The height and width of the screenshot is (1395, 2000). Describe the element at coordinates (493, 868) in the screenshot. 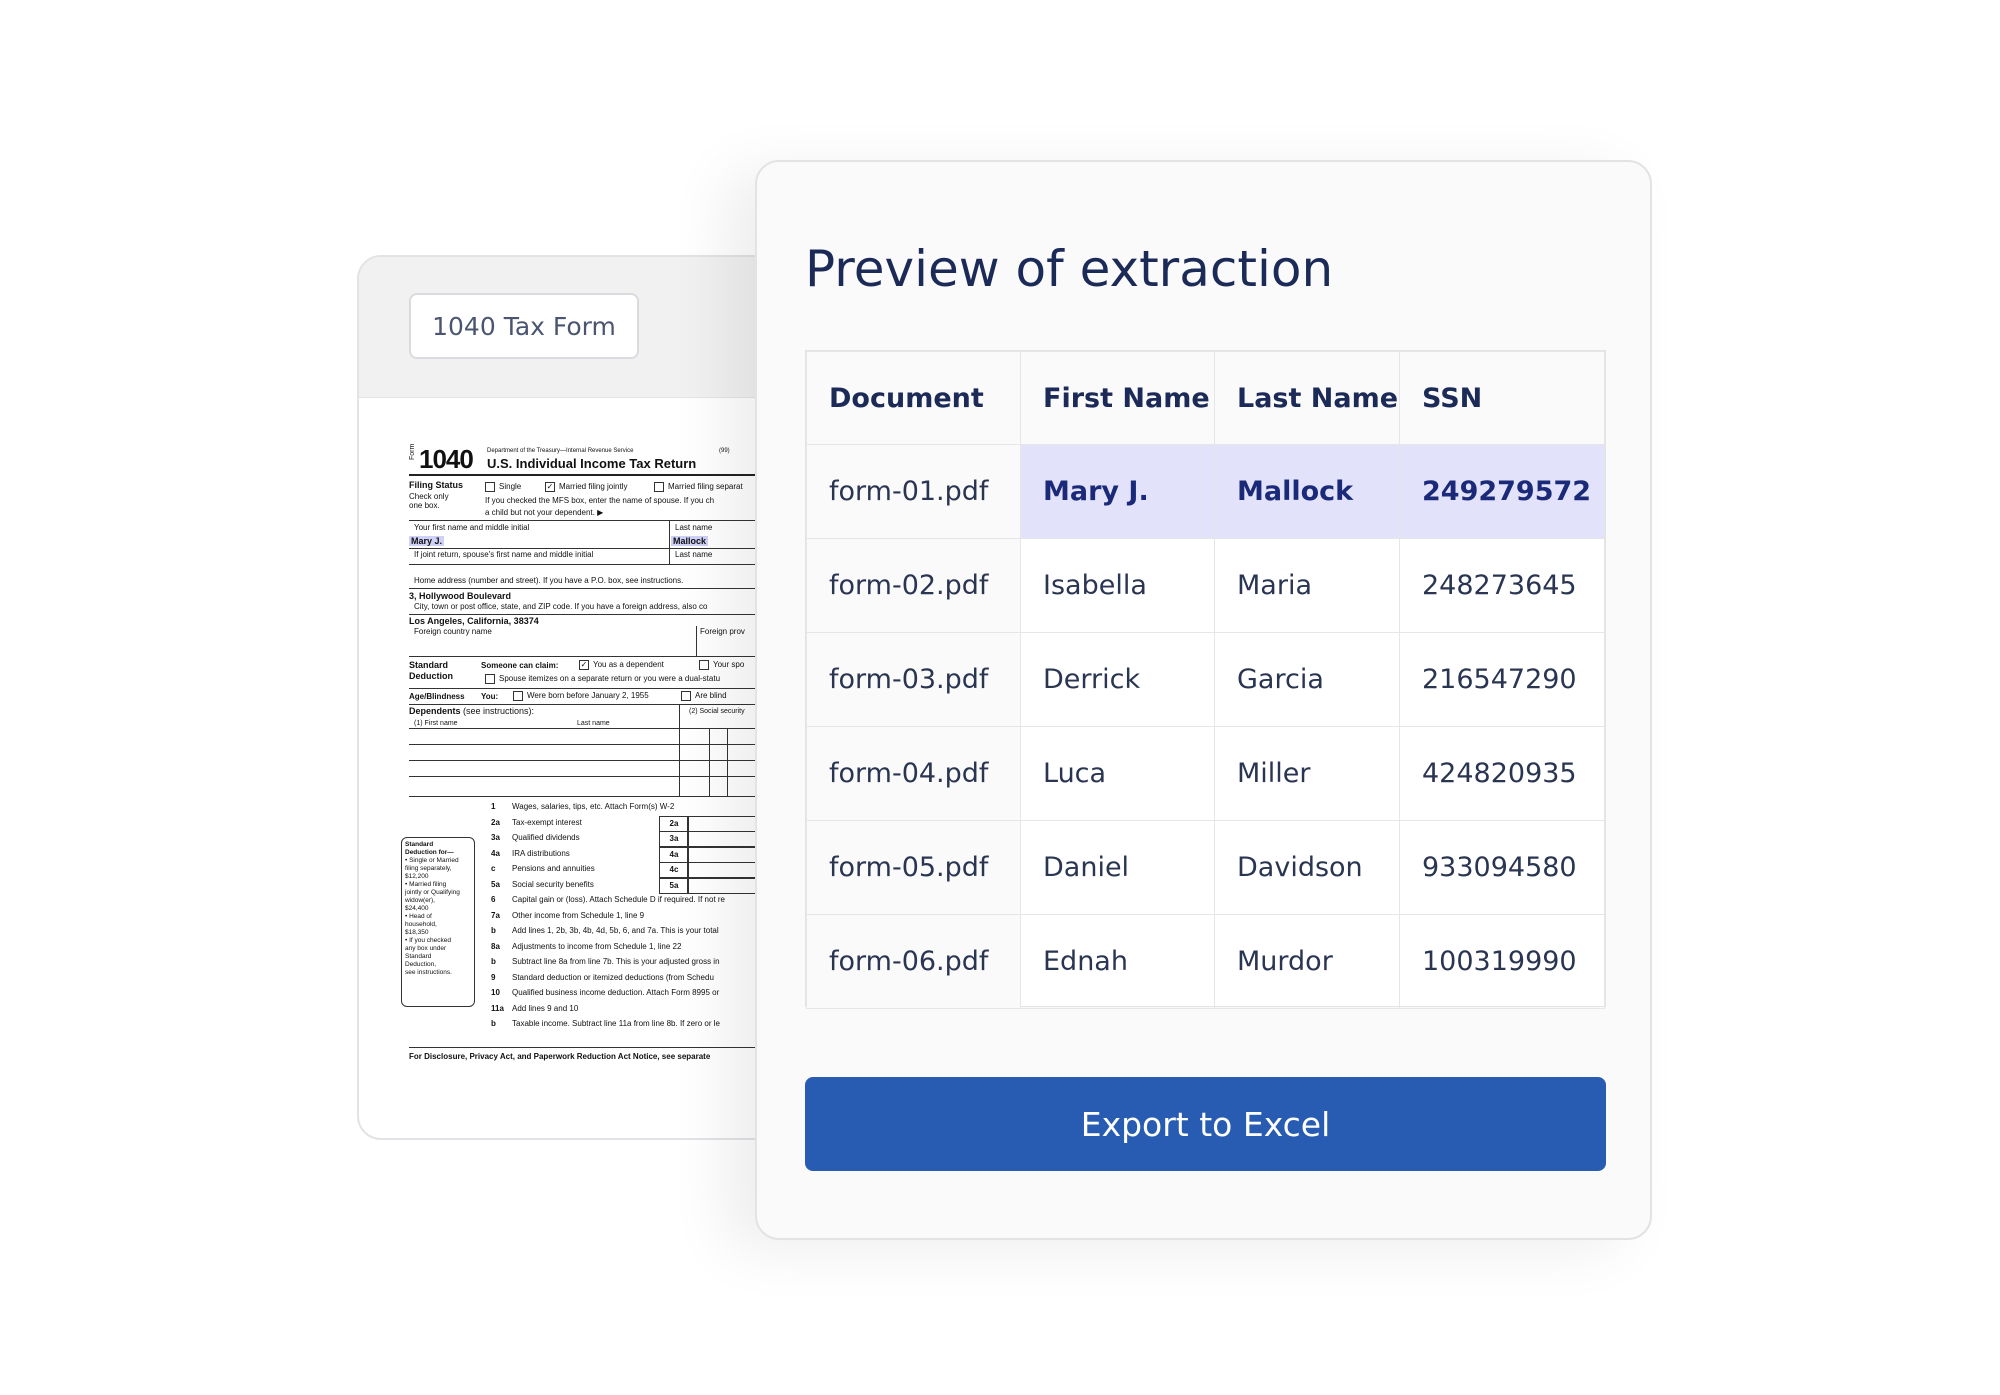

I see `line-number: c` at that location.